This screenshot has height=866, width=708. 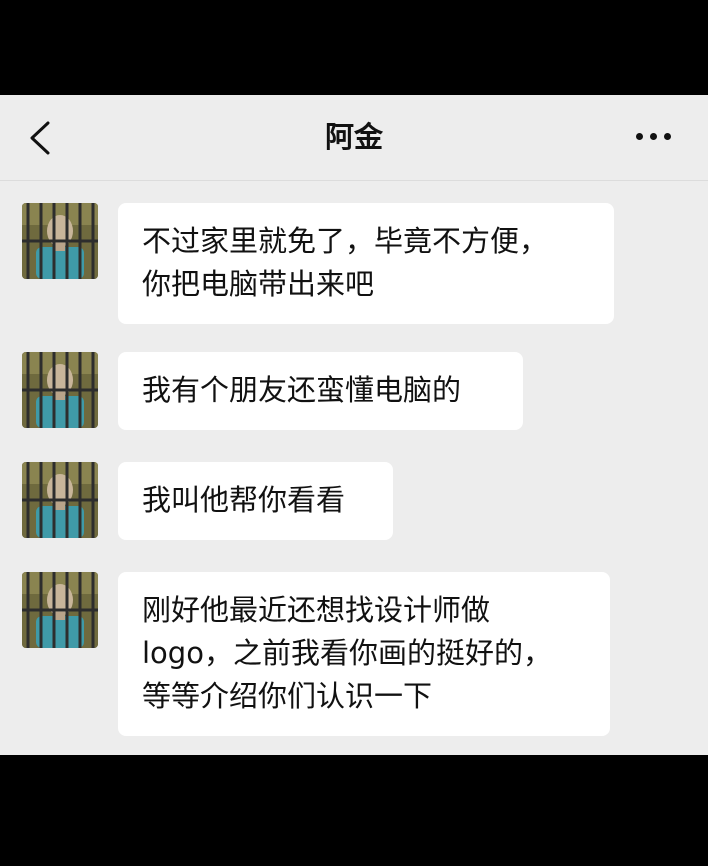 I want to click on chevron-left-icon, so click(x=40, y=138).